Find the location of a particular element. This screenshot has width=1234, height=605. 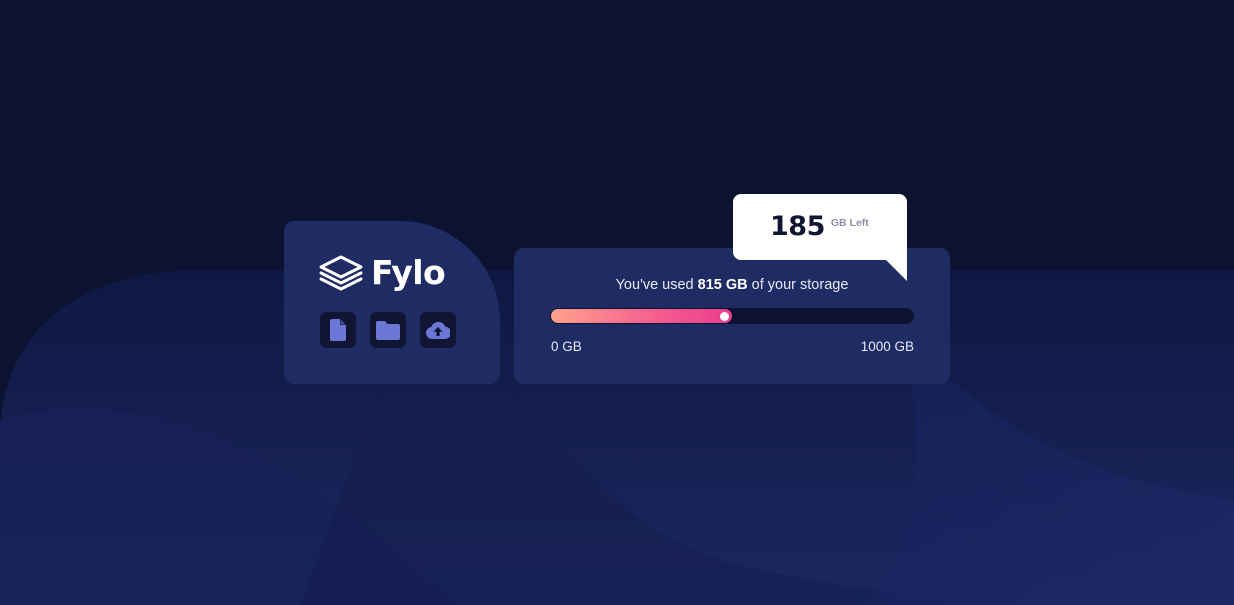

usage-suffix: of your storage is located at coordinates (798, 285).